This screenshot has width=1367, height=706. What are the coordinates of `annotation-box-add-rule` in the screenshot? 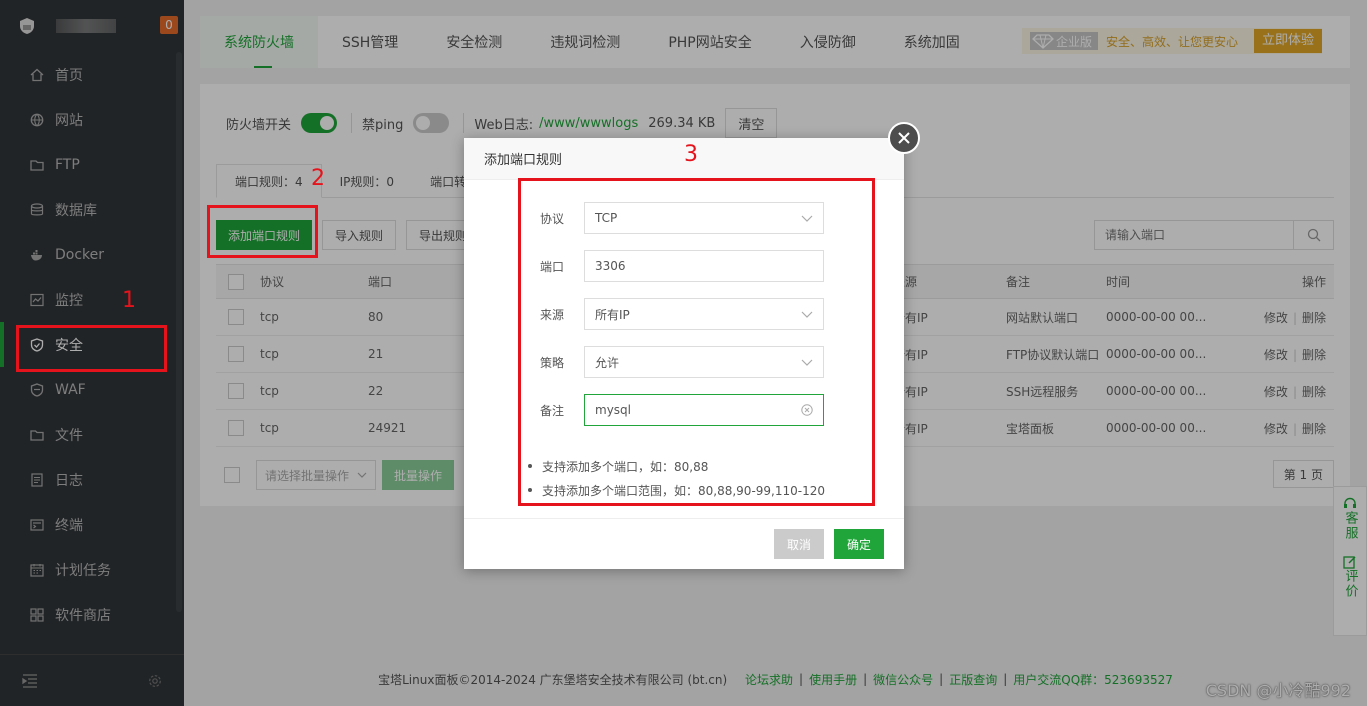 It's located at (262, 231).